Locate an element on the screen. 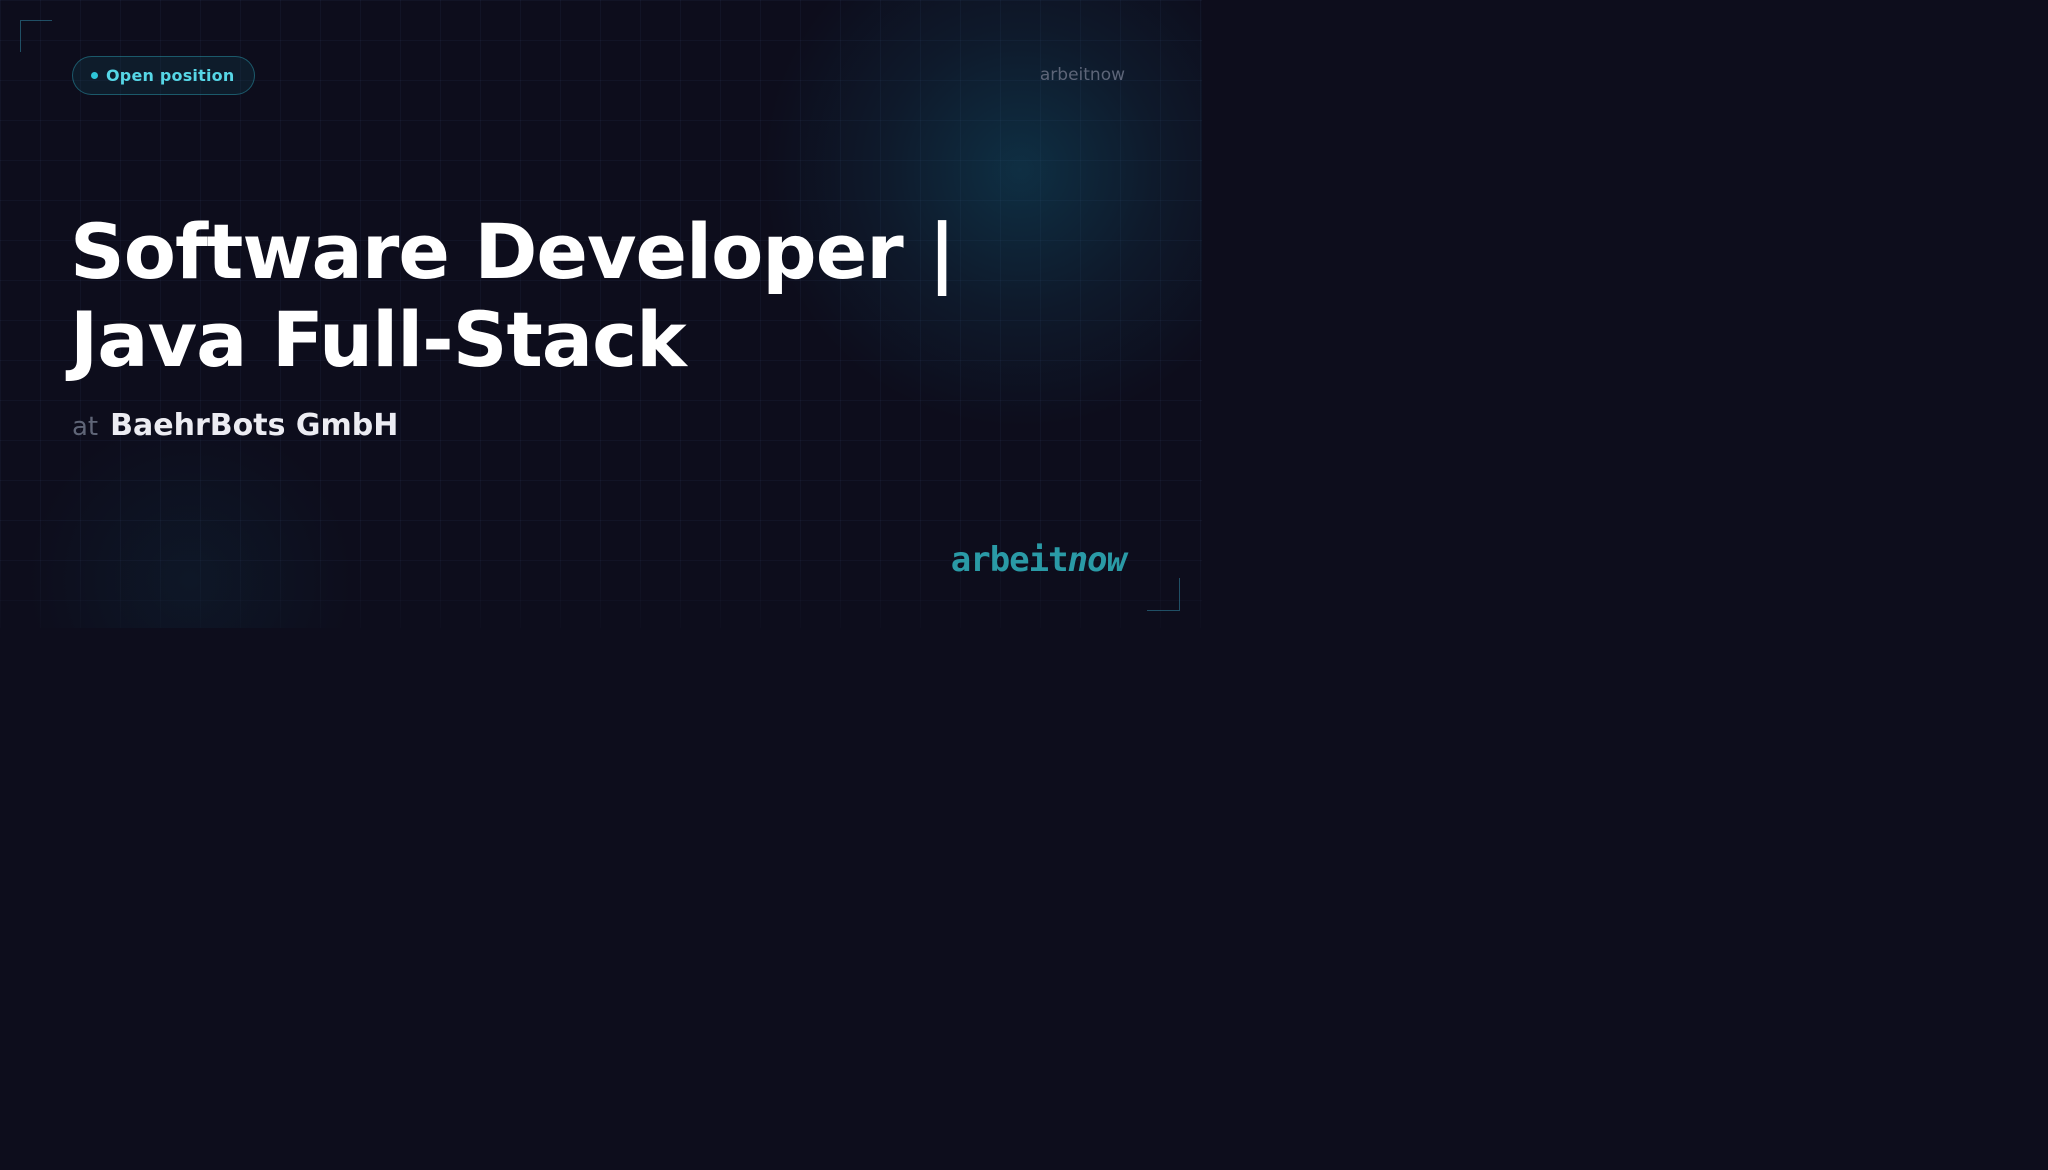 The width and height of the screenshot is (2048, 1170). job-title-line-2: Java Full-Stack is located at coordinates (378, 339).